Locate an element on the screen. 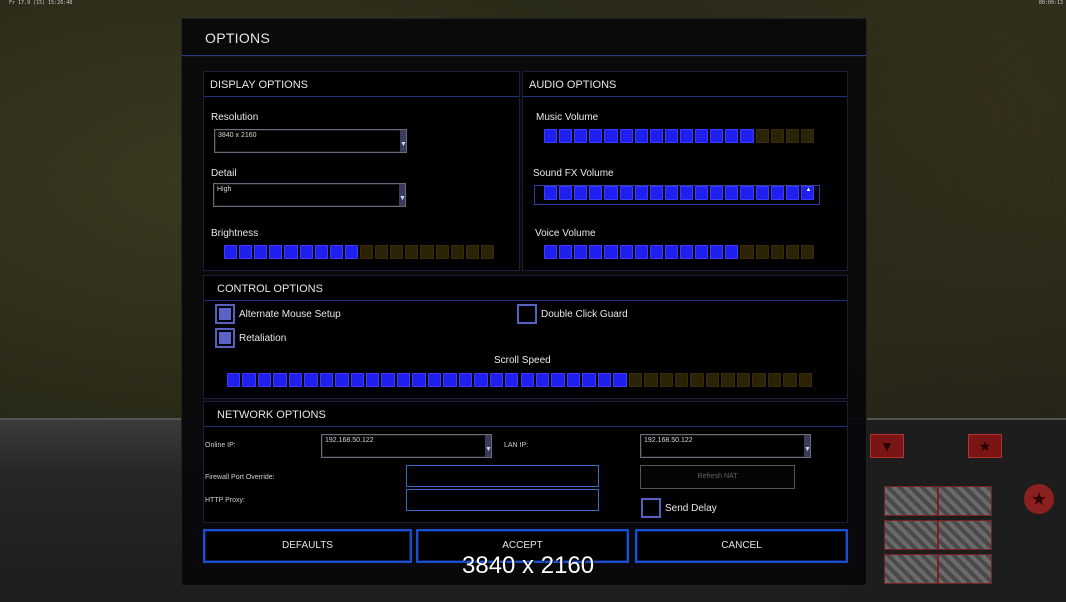  retaliation-label: Retaliation is located at coordinates (263, 338).